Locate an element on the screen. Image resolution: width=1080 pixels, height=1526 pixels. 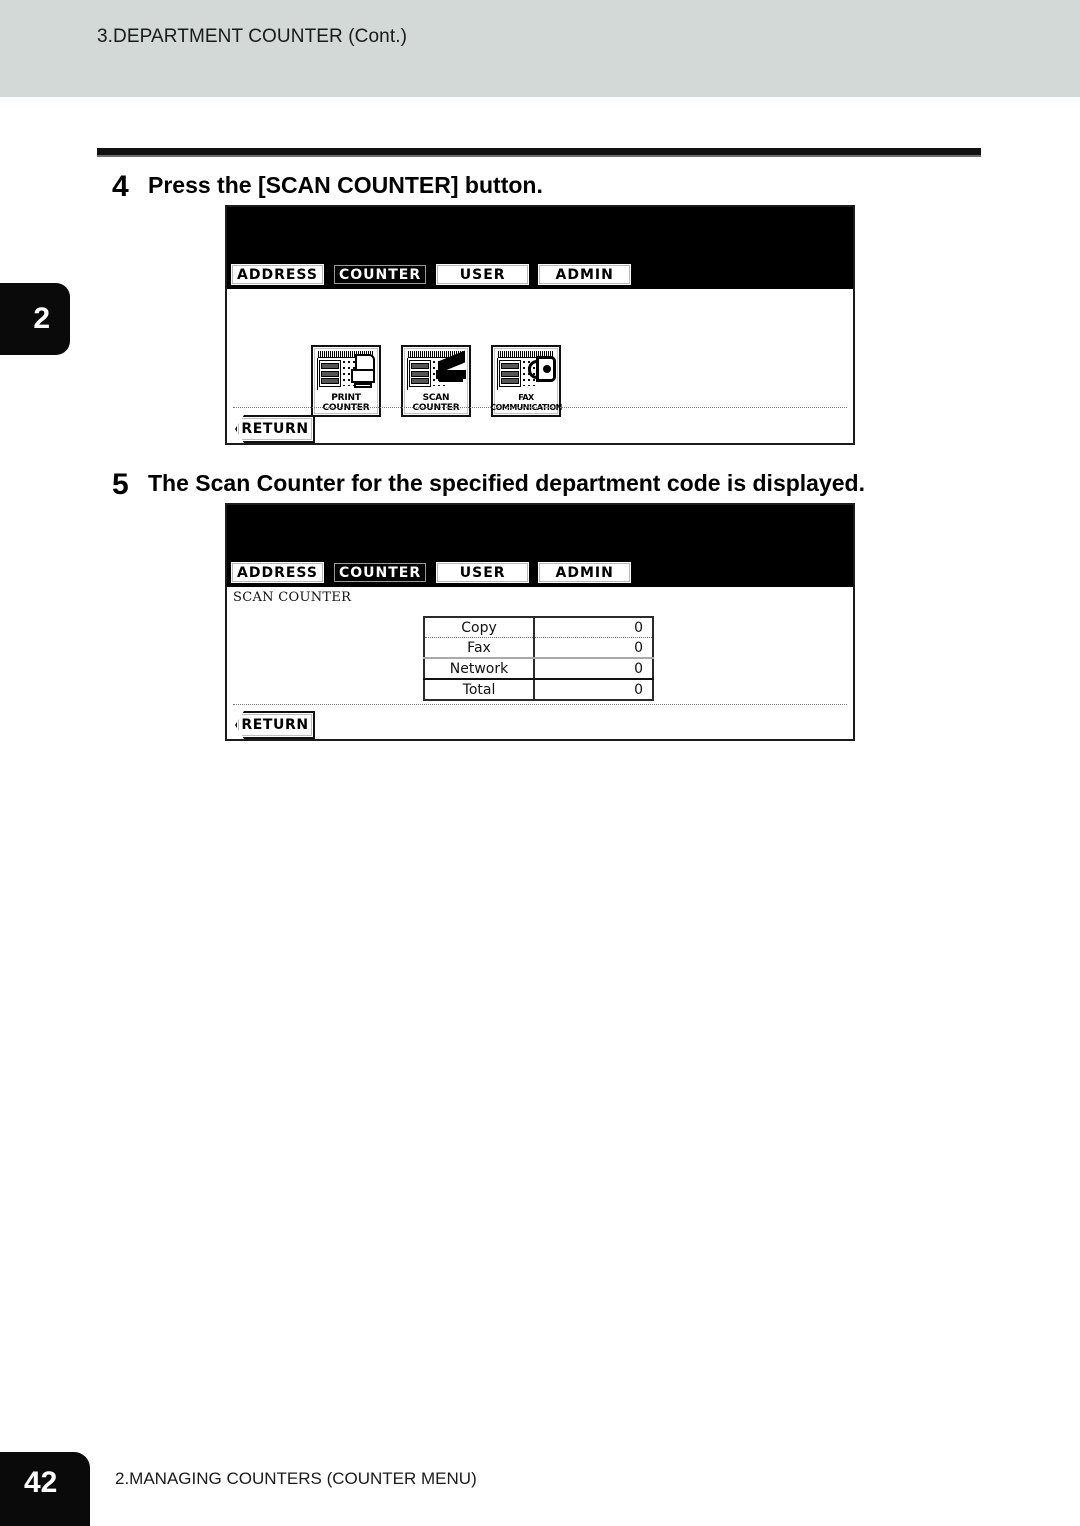
footer-title: 2.MANAGING COUNTERS (COUNTER MENU) is located at coordinates (296, 1478).